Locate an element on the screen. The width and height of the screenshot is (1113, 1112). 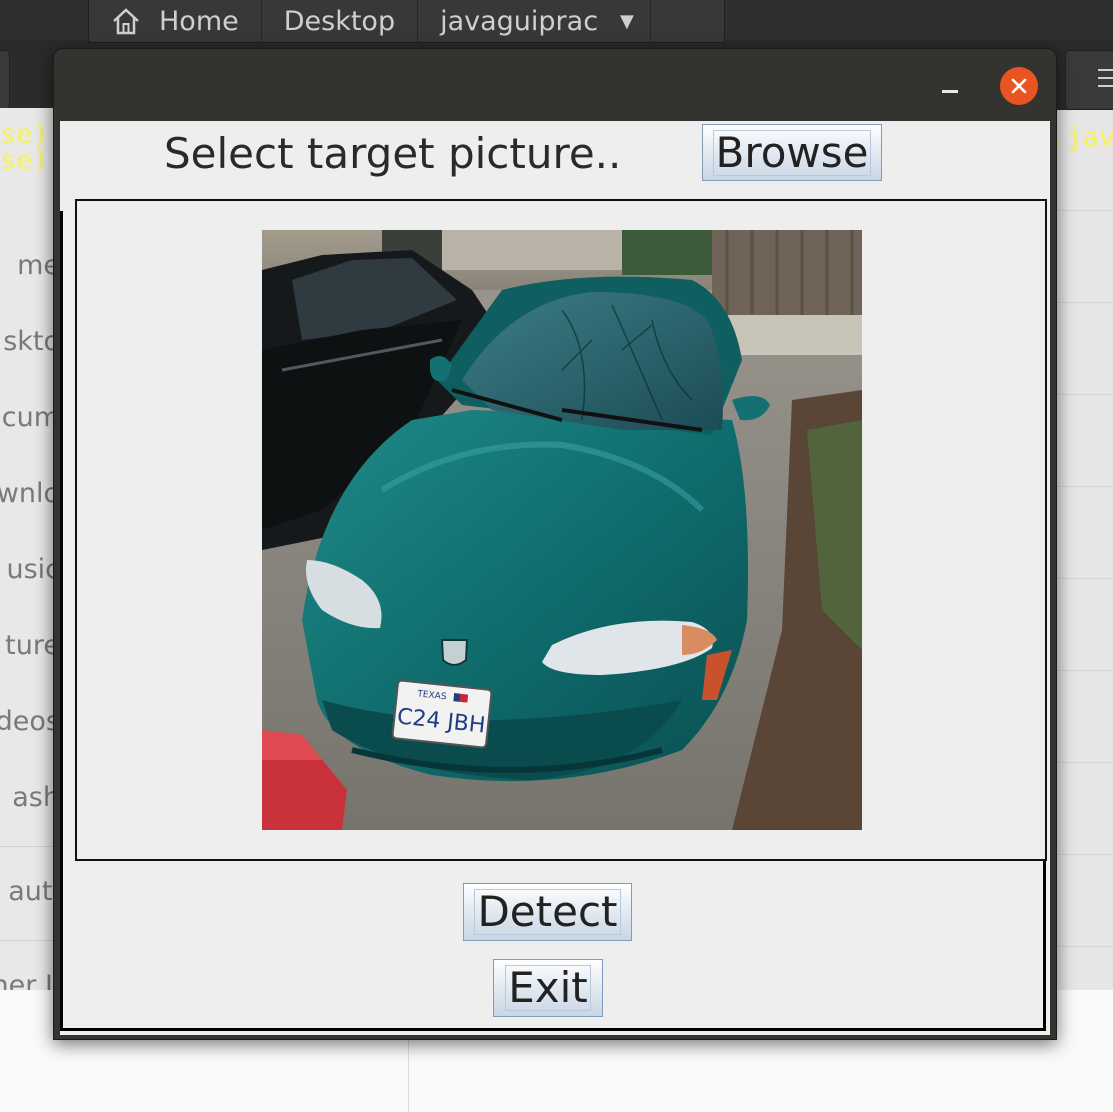
select-picture-label: Select target picture.. is located at coordinates (393, 153).